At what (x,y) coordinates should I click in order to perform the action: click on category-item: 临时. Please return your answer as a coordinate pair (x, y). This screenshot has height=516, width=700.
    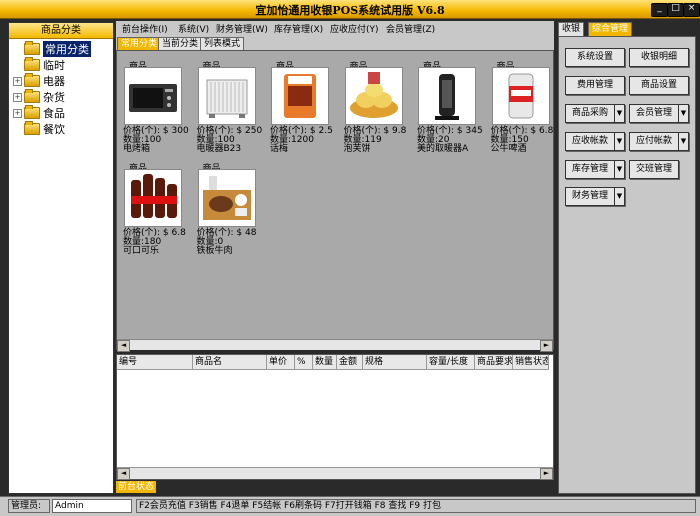
    Looking at the image, I should click on (39, 65).